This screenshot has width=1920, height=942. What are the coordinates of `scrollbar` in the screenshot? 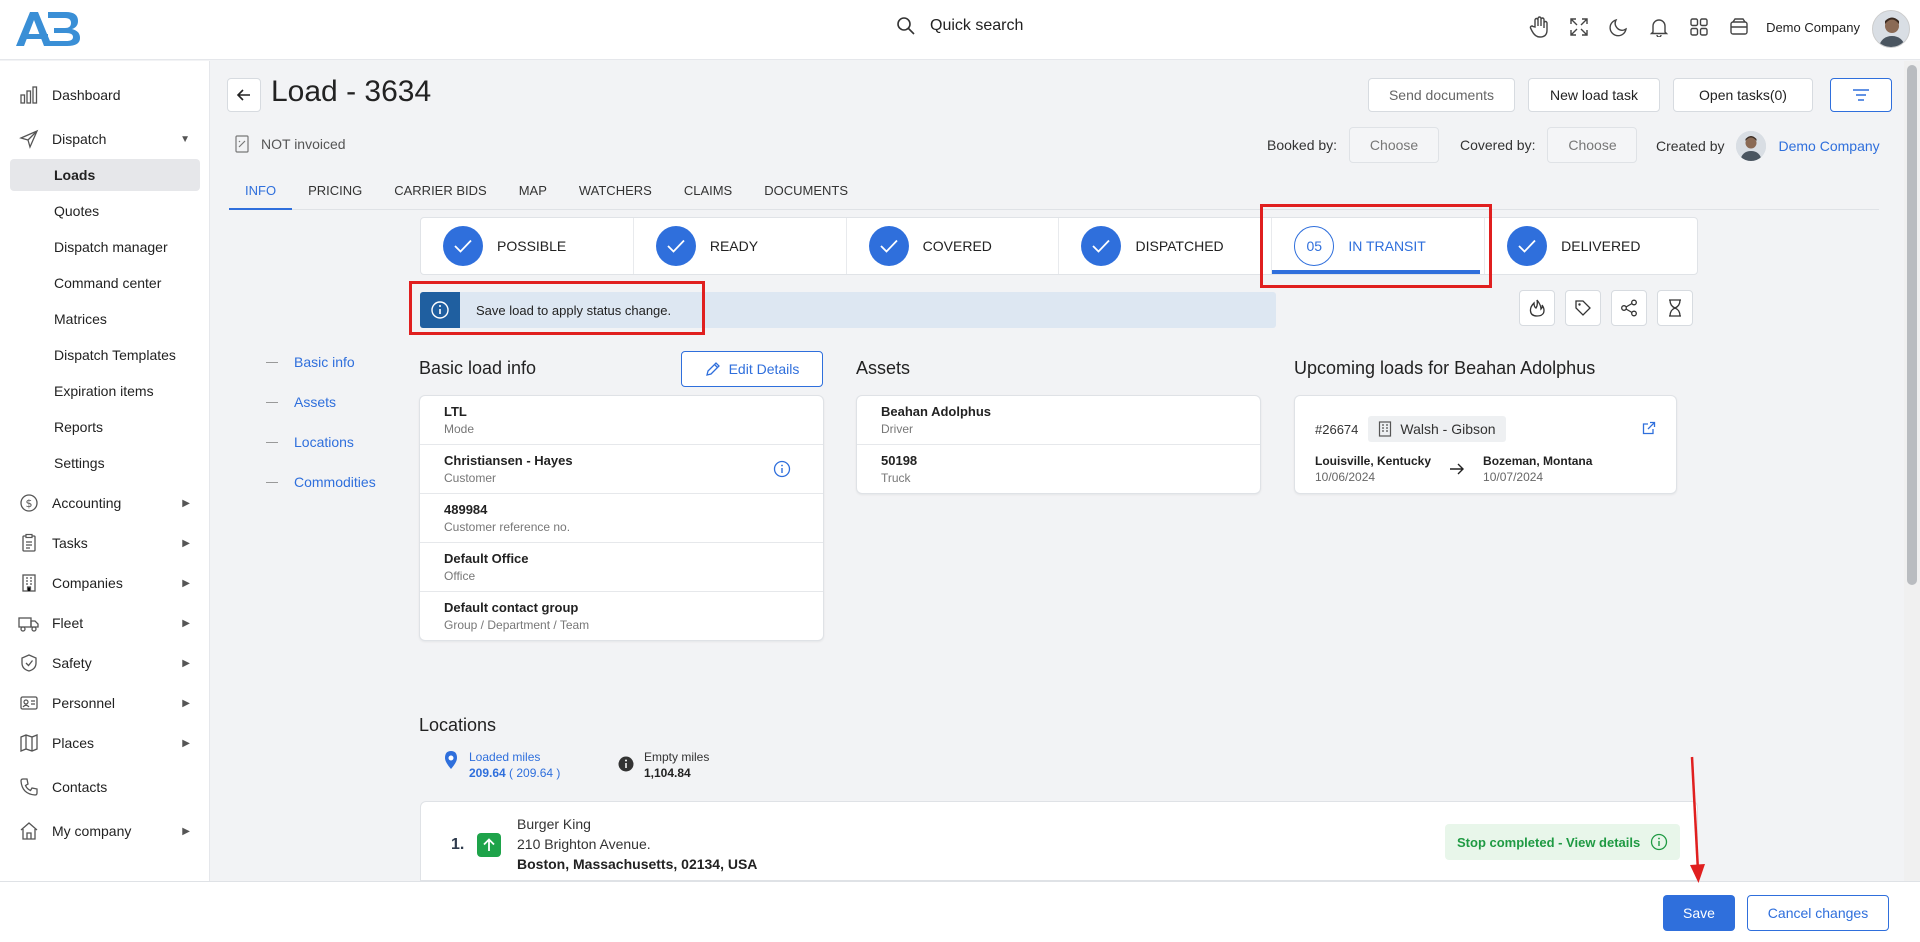 It's located at (1912, 471).